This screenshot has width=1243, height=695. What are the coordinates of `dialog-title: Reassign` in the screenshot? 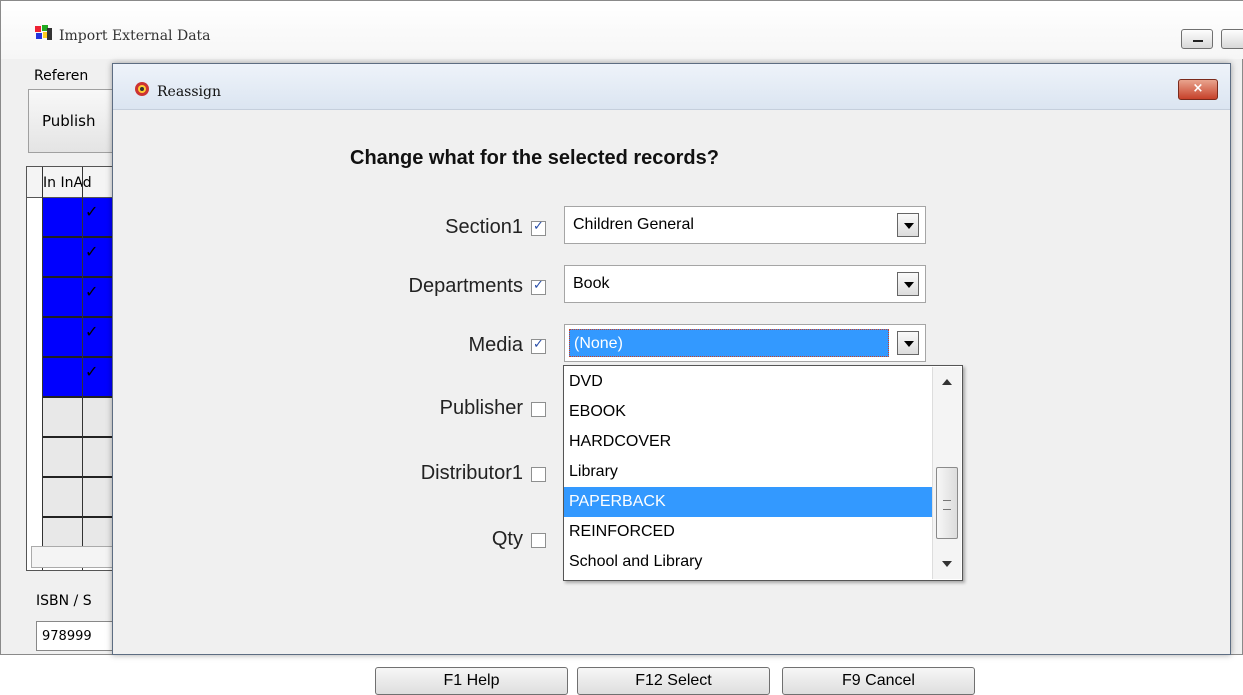 It's located at (189, 92).